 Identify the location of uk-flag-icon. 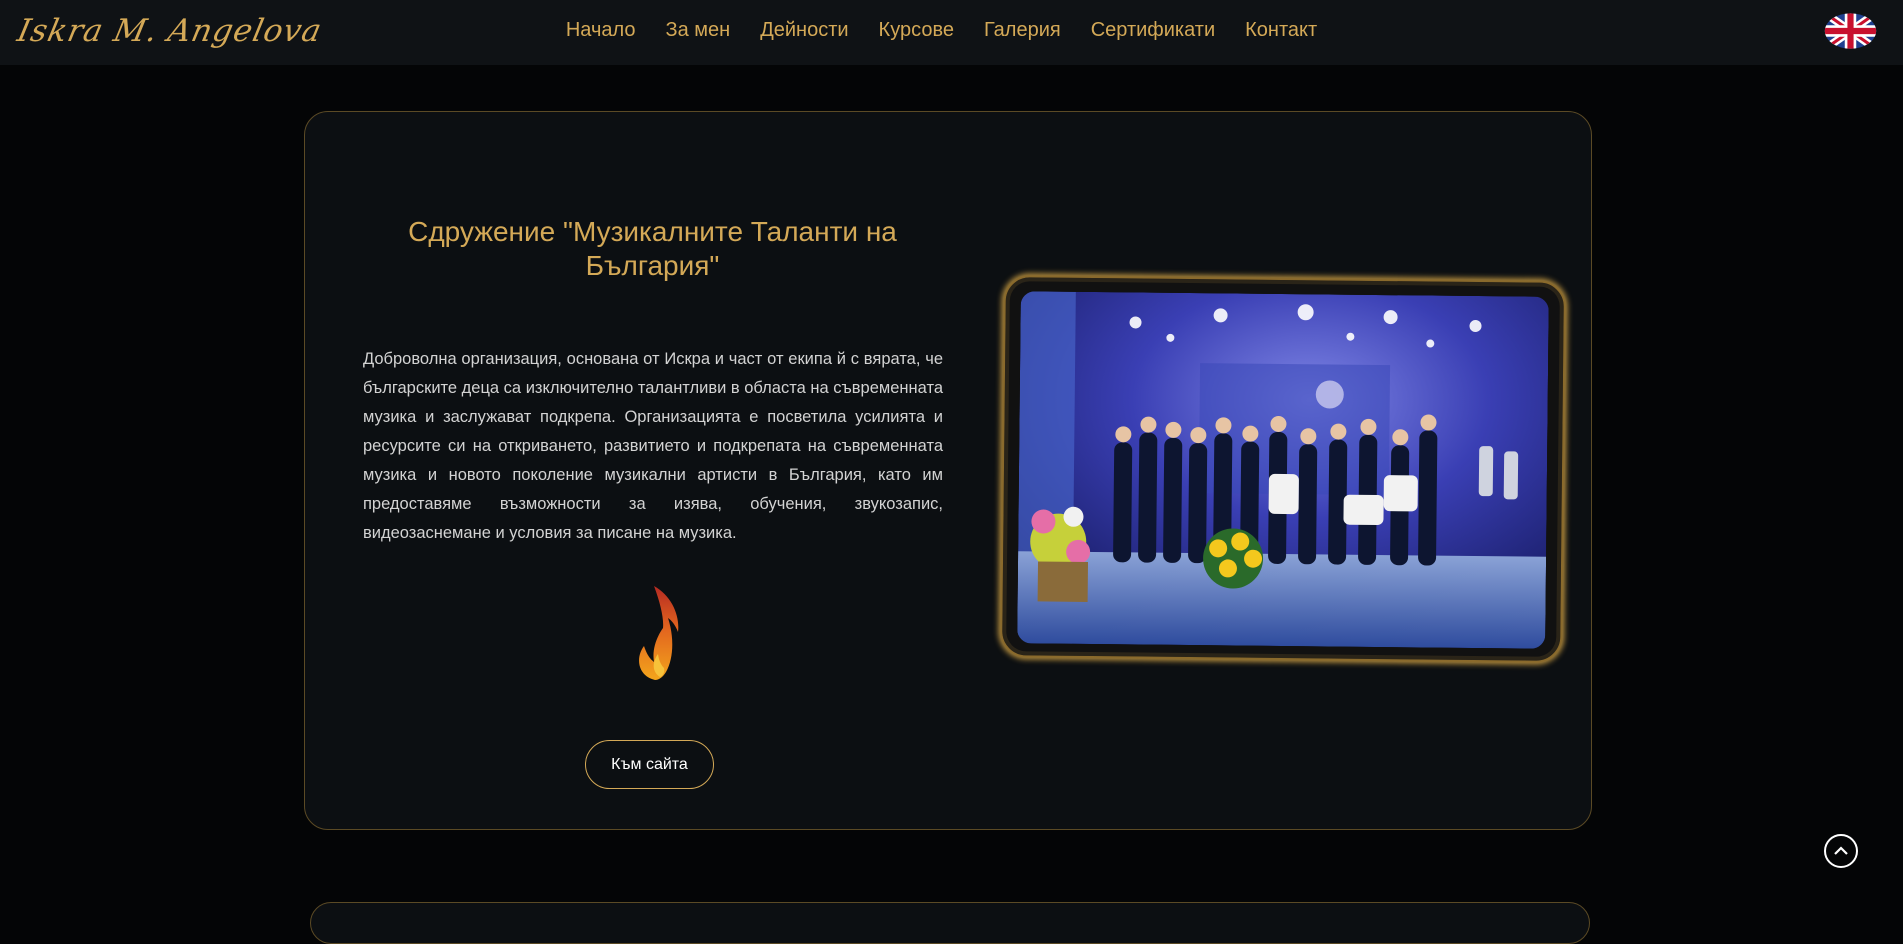
(1850, 31).